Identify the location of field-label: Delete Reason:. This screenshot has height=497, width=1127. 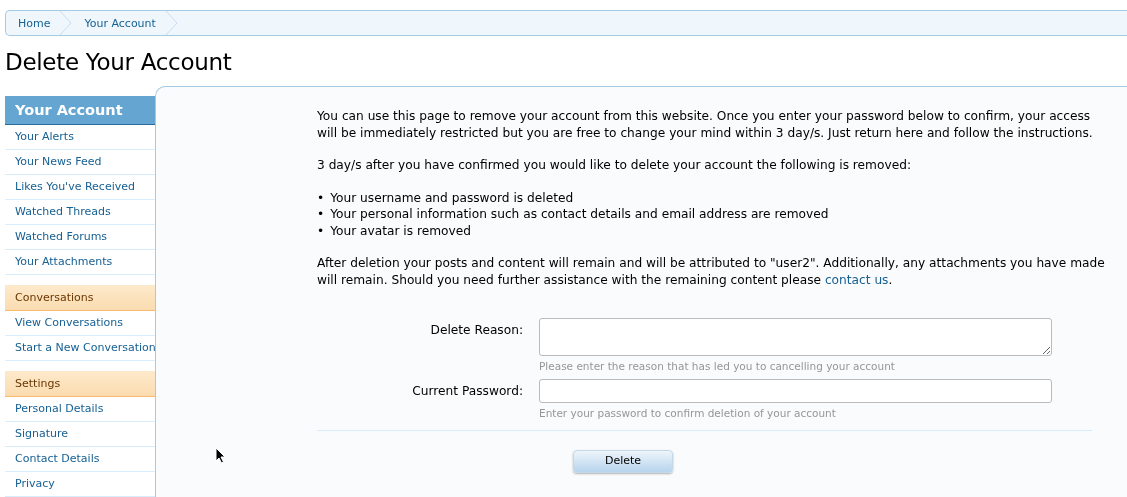
(476, 330).